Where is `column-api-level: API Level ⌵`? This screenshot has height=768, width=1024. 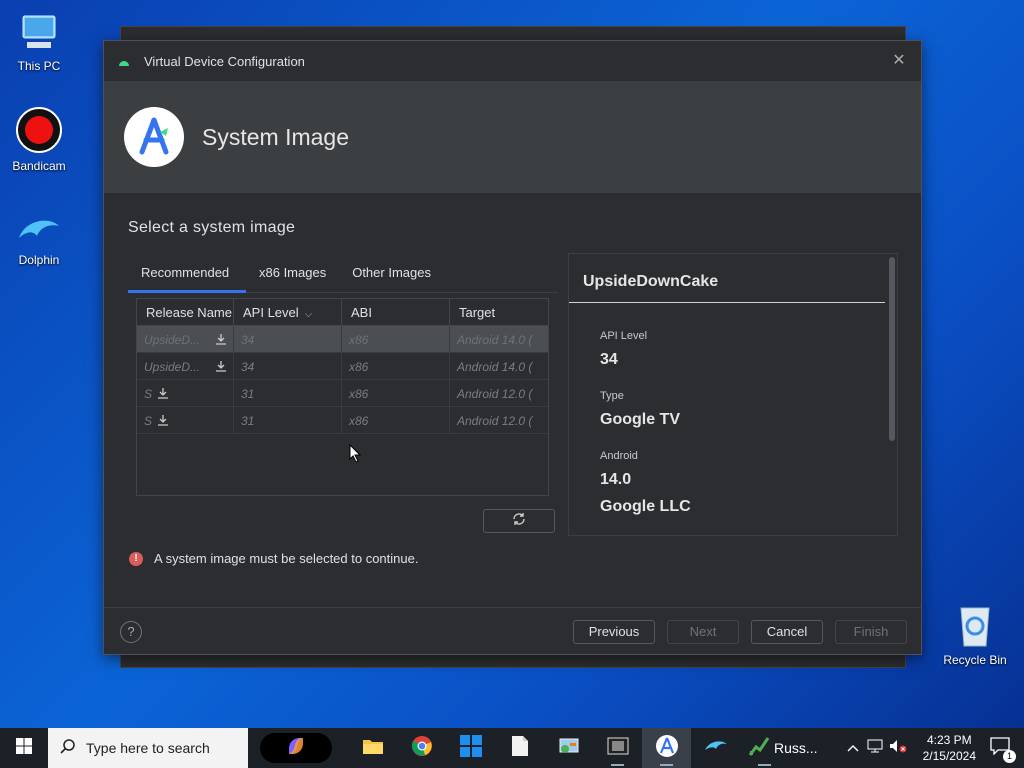 column-api-level: API Level ⌵ is located at coordinates (288, 312).